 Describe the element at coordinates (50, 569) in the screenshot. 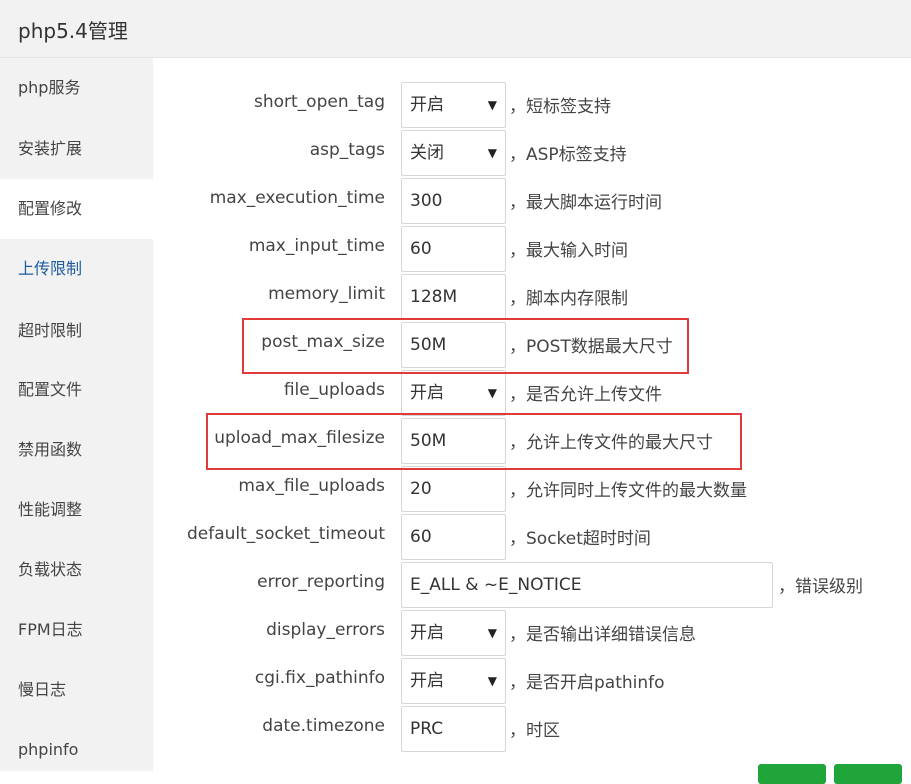

I see `sidebar-item-label: 负载状态` at that location.